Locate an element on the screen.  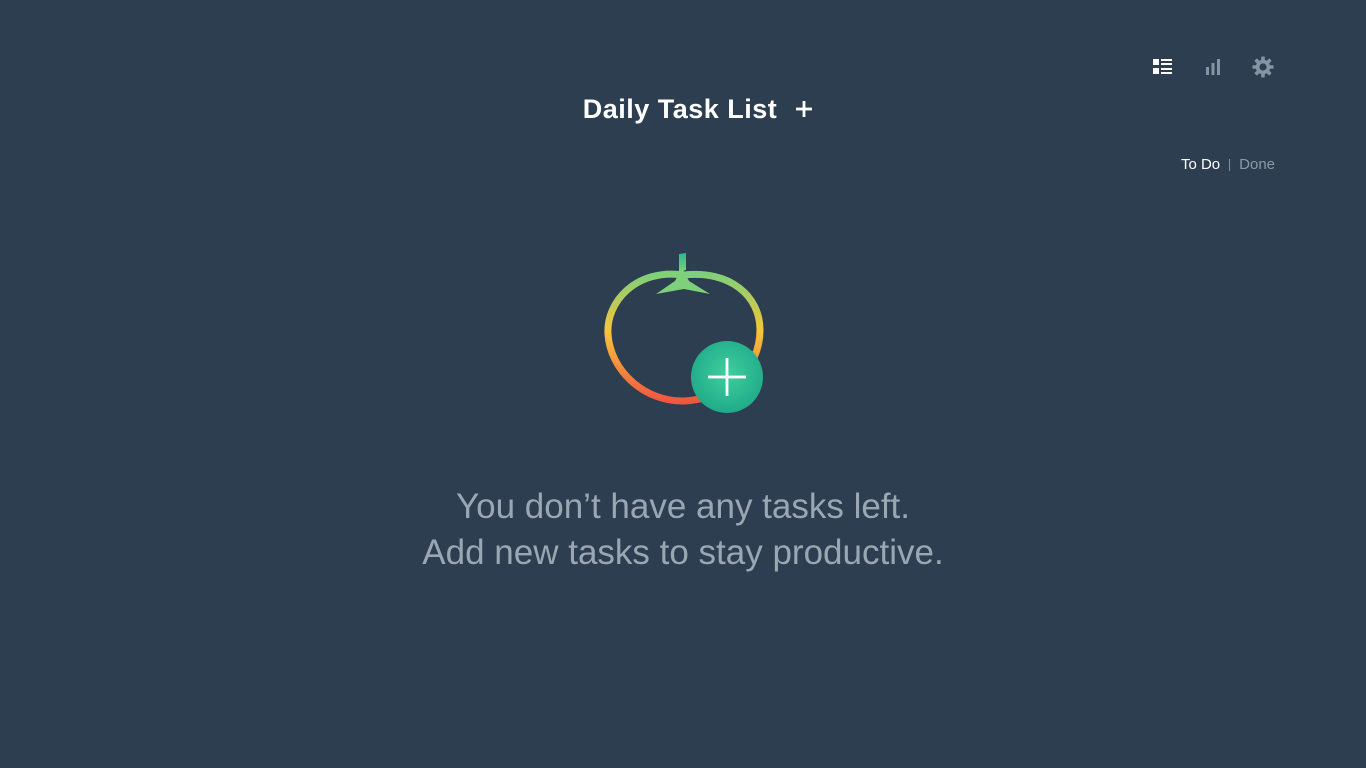
top-toolbar is located at coordinates (1203, 67).